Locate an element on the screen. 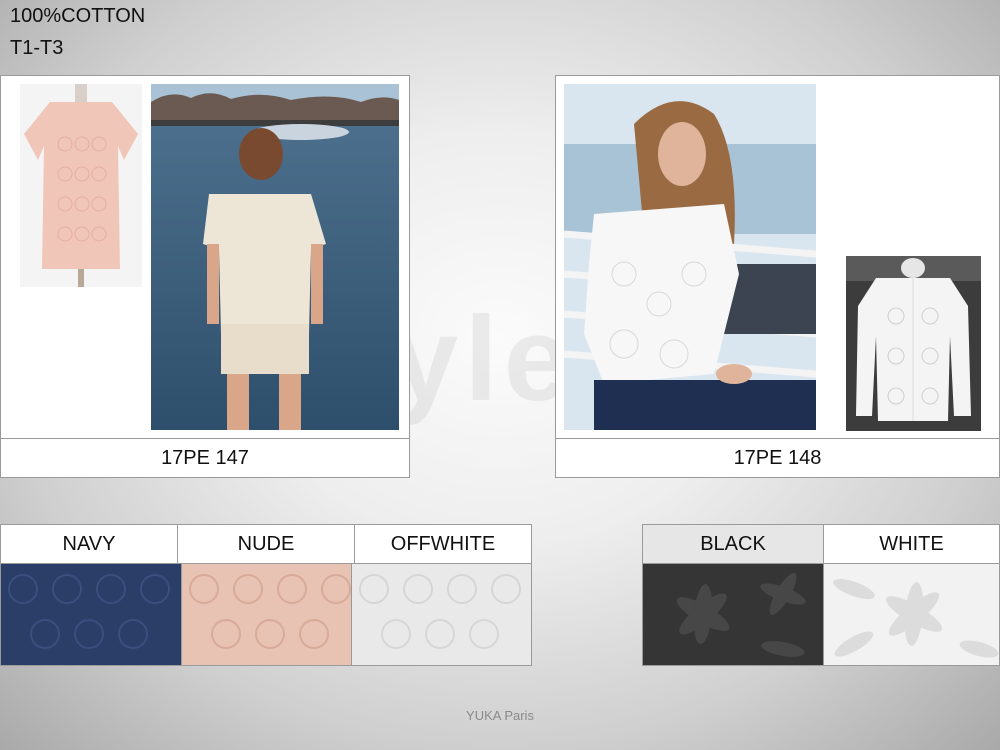  swatch-offwhite is located at coordinates (441, 614).